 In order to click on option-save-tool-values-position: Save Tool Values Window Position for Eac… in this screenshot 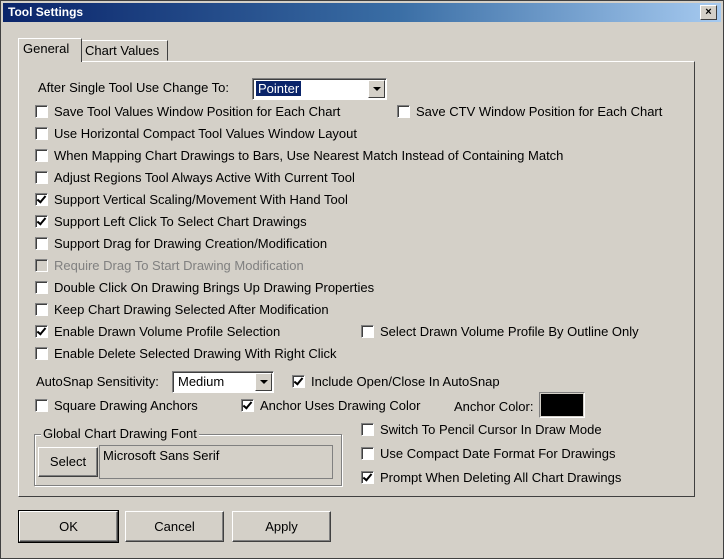, I will do `click(187, 111)`.